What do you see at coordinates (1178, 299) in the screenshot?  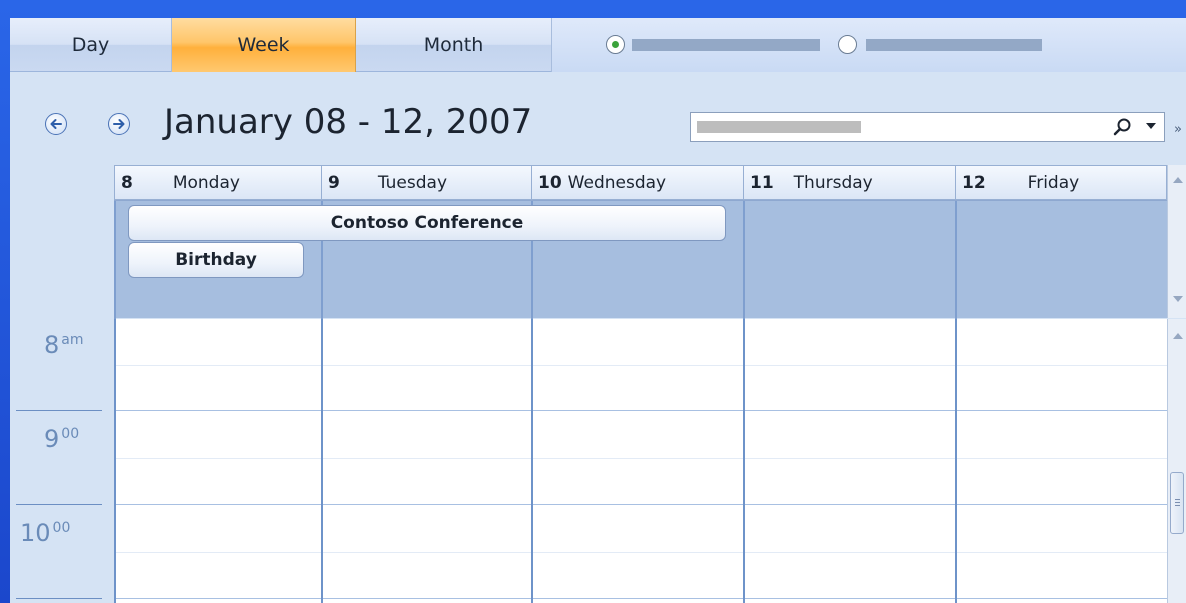 I see `scroll-down-icon` at bounding box center [1178, 299].